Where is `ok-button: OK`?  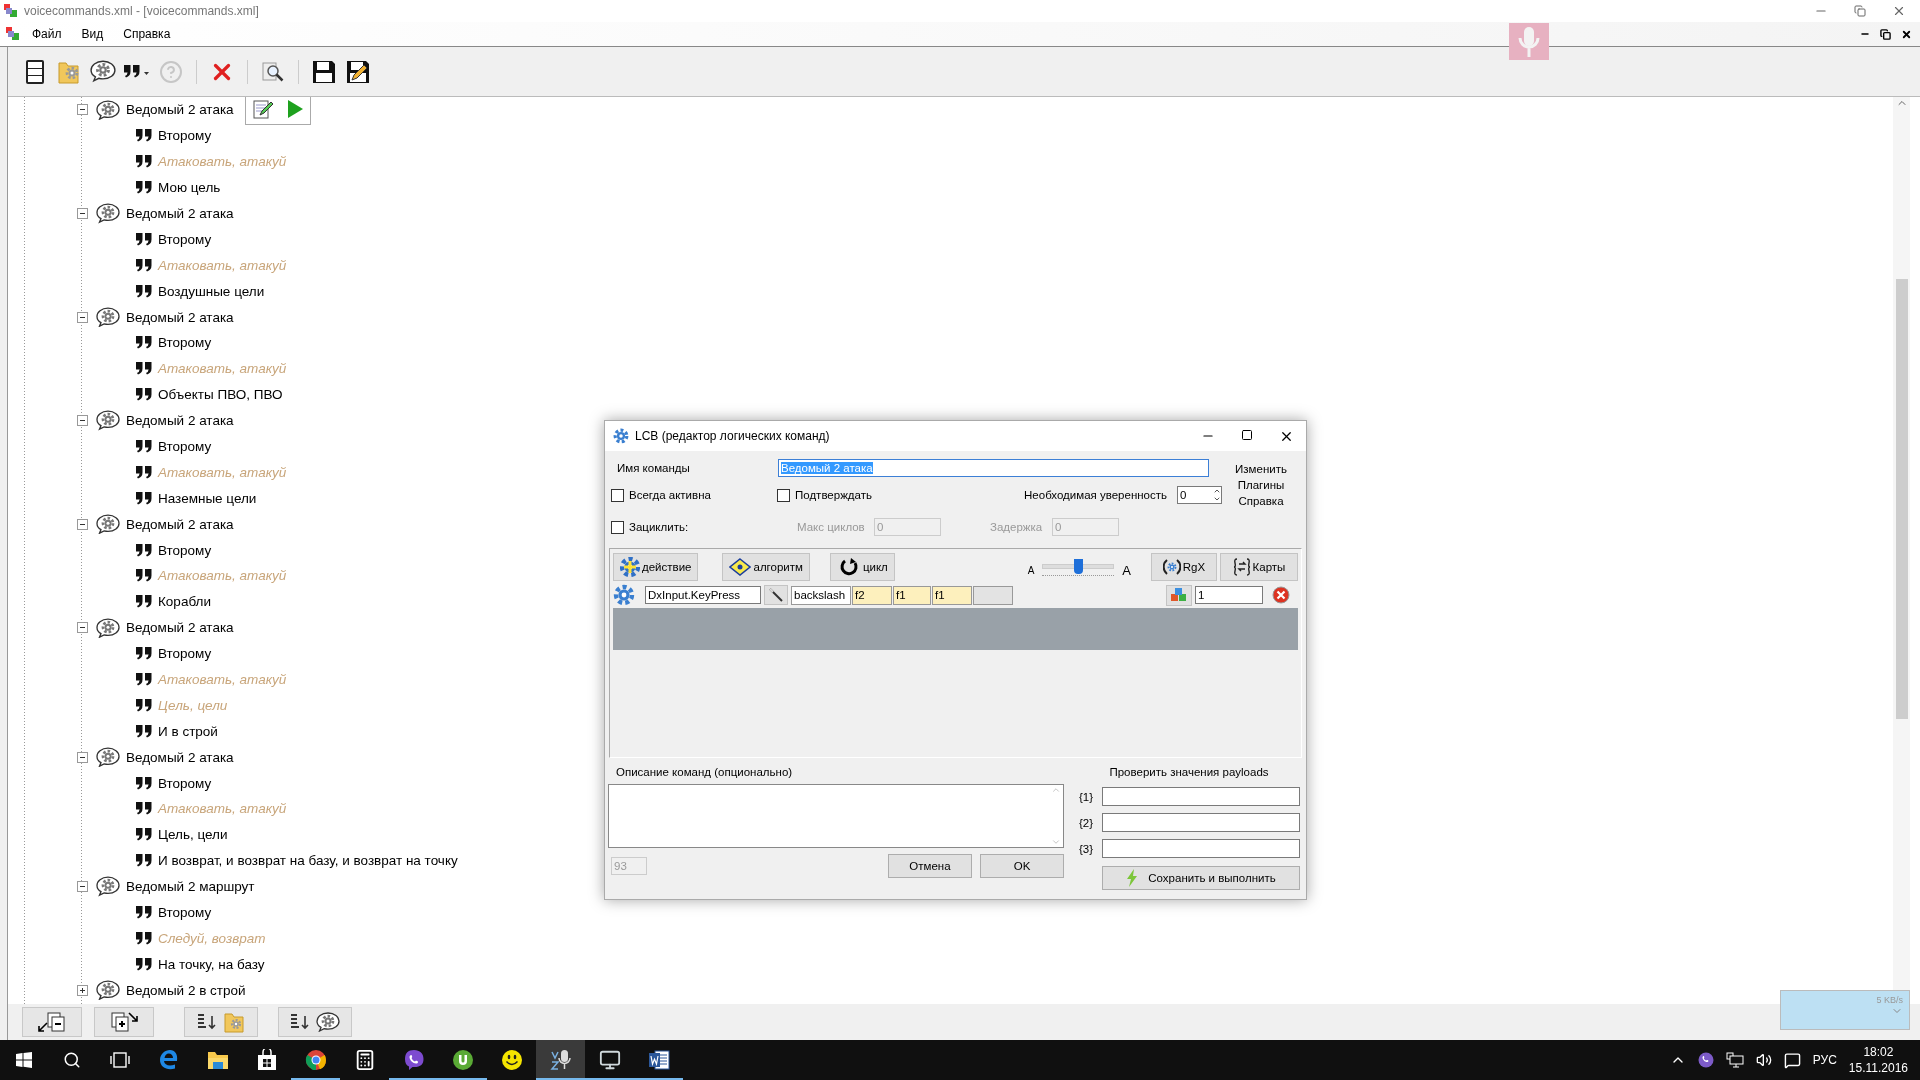 ok-button: OK is located at coordinates (1022, 866).